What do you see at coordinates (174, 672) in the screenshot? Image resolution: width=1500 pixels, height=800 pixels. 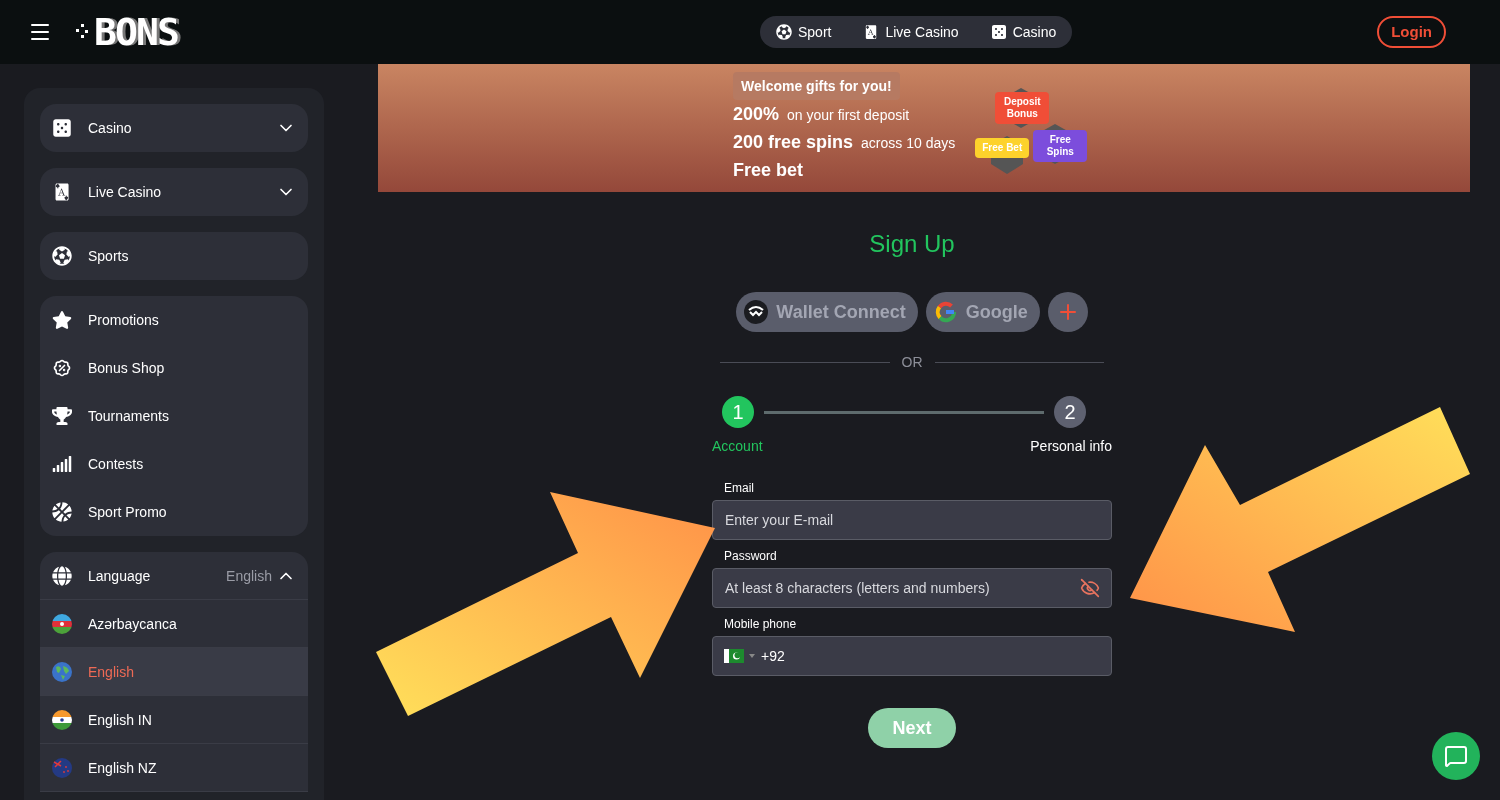 I see `language-option: English` at bounding box center [174, 672].